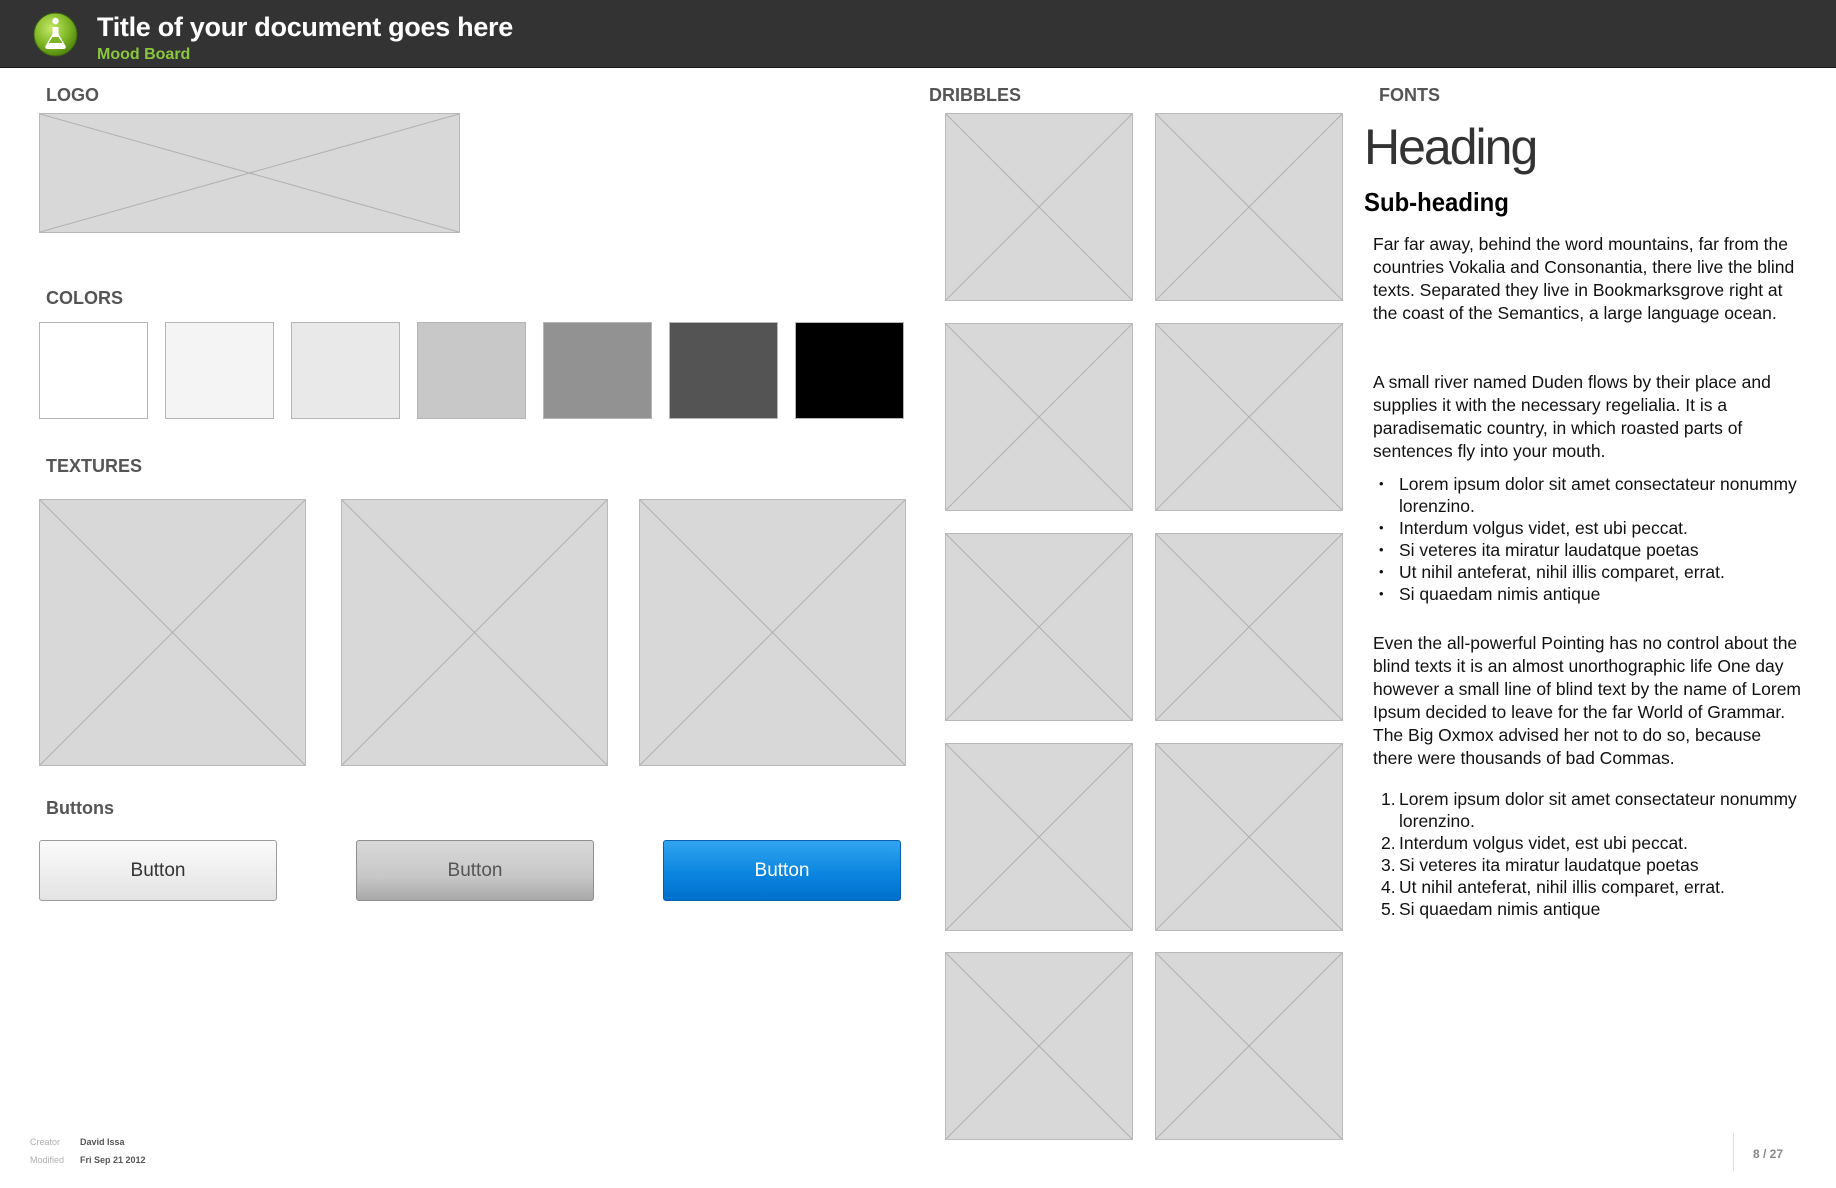 The image size is (1836, 1188). What do you see at coordinates (1593, 594) in the screenshot?
I see `list-item: Si quaedam nimis antique` at bounding box center [1593, 594].